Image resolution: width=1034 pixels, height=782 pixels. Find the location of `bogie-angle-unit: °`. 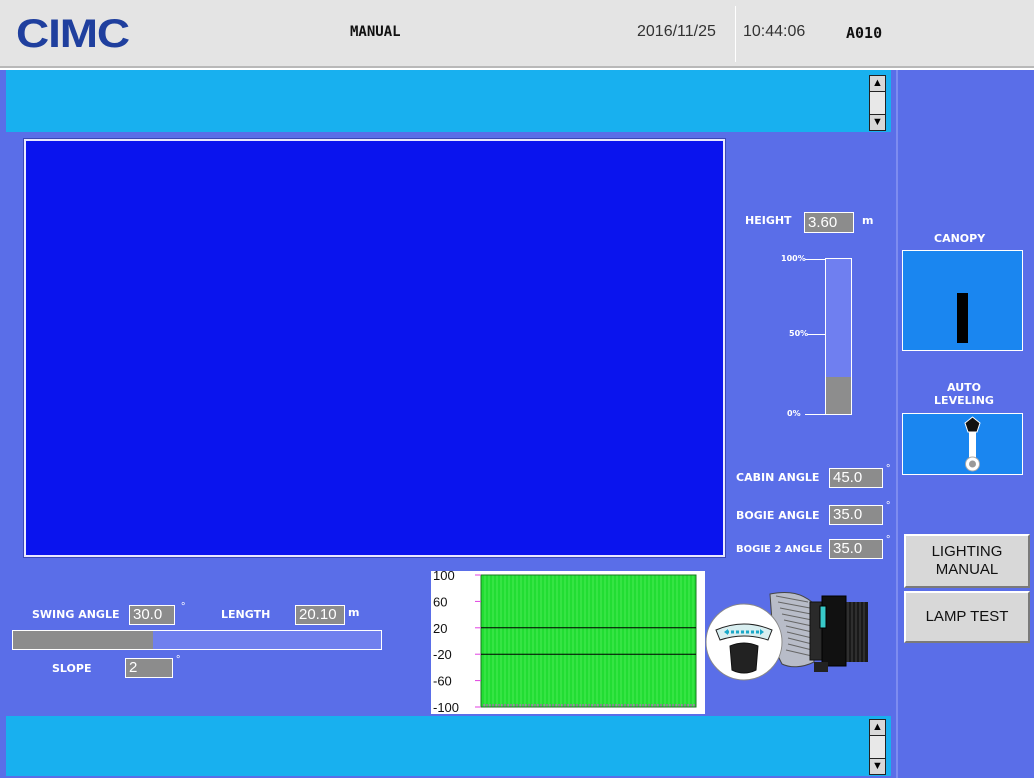

bogie-angle-unit: ° is located at coordinates (888, 506).